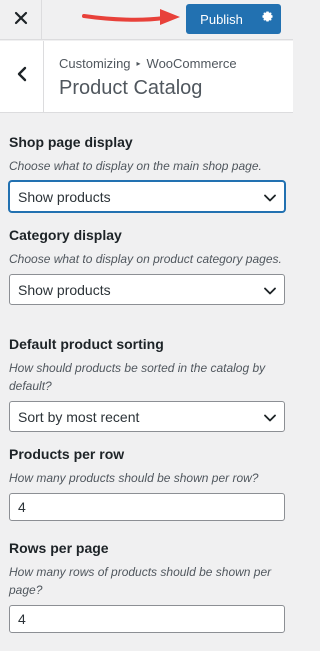 This screenshot has height=651, width=320. What do you see at coordinates (71, 142) in the screenshot?
I see `shop-display-label: Shop page display` at bounding box center [71, 142].